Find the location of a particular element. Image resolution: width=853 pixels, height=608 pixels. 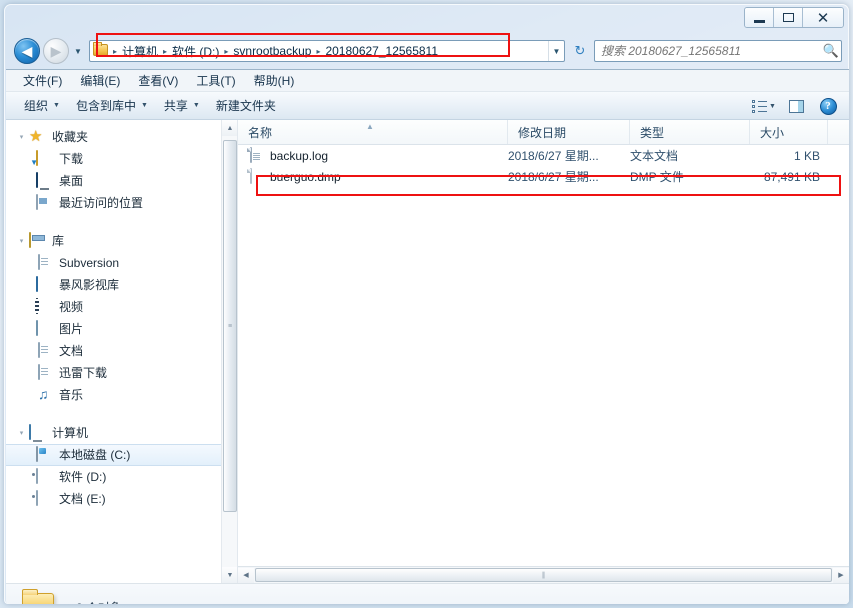

menu-edit: 编辑(E) is located at coordinates (100, 80).